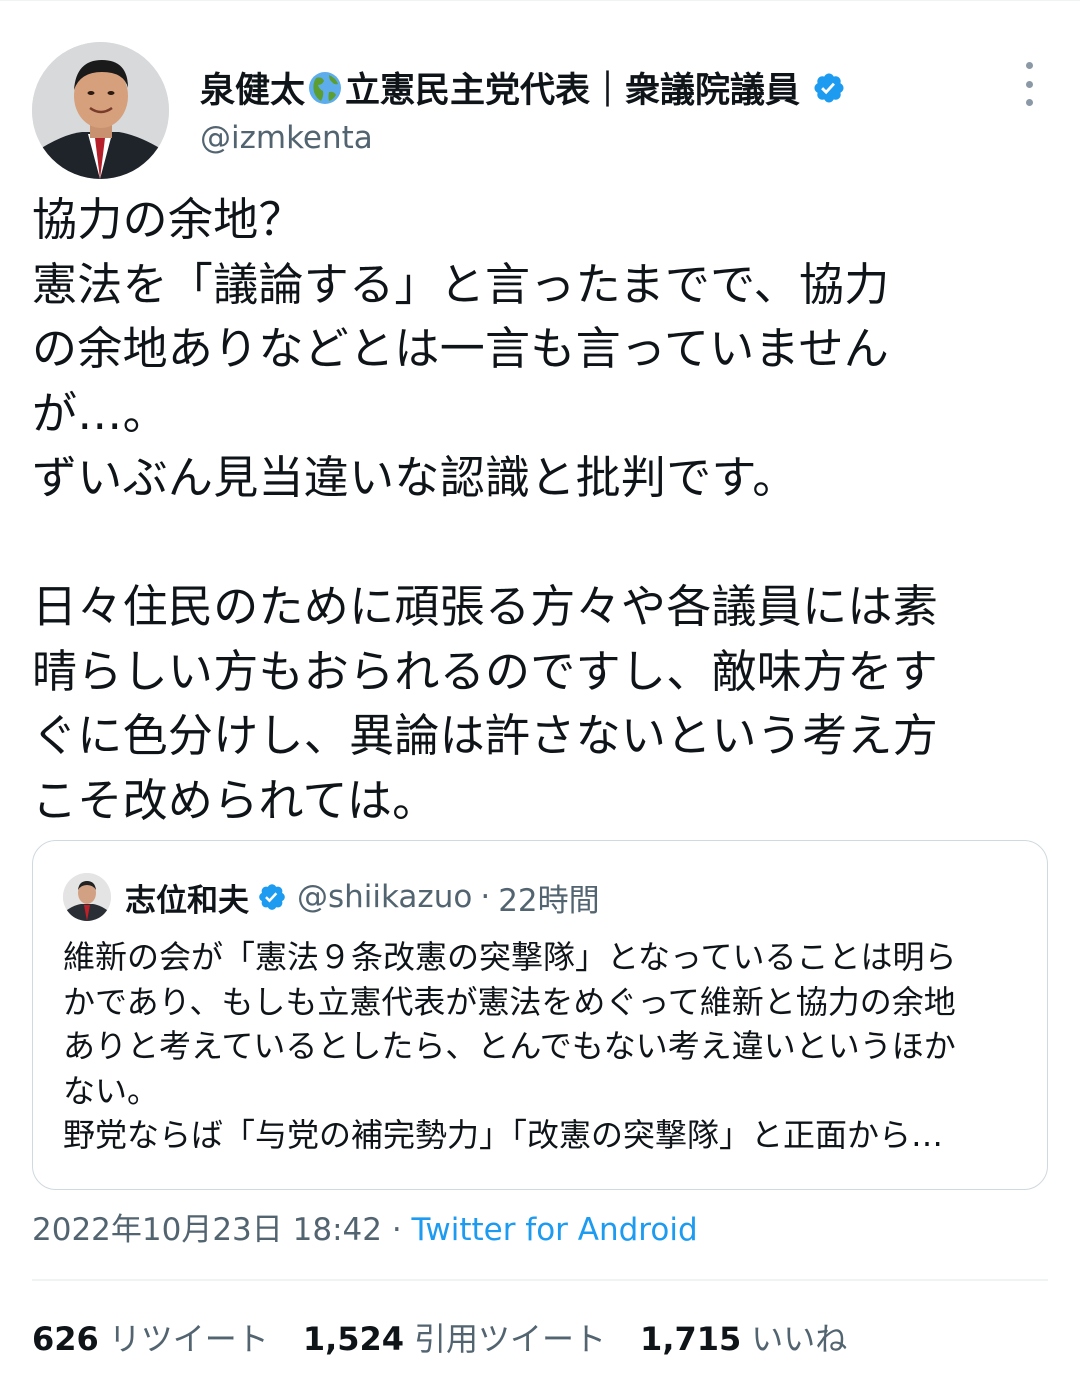 This screenshot has height=1389, width=1080. I want to click on tweet-text-line: 憲法を「議論する」と言ったまでで、協力, so click(461, 284).